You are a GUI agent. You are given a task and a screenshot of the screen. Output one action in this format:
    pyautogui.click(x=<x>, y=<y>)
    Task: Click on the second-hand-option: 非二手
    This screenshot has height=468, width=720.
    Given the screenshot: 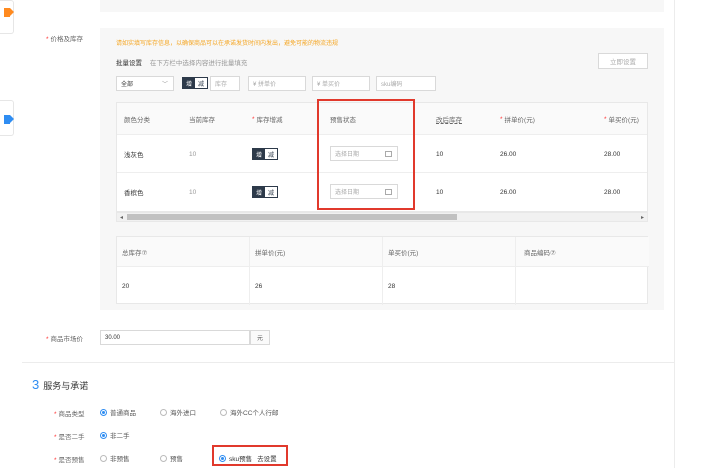 What is the action you would take?
    pyautogui.click(x=115, y=435)
    